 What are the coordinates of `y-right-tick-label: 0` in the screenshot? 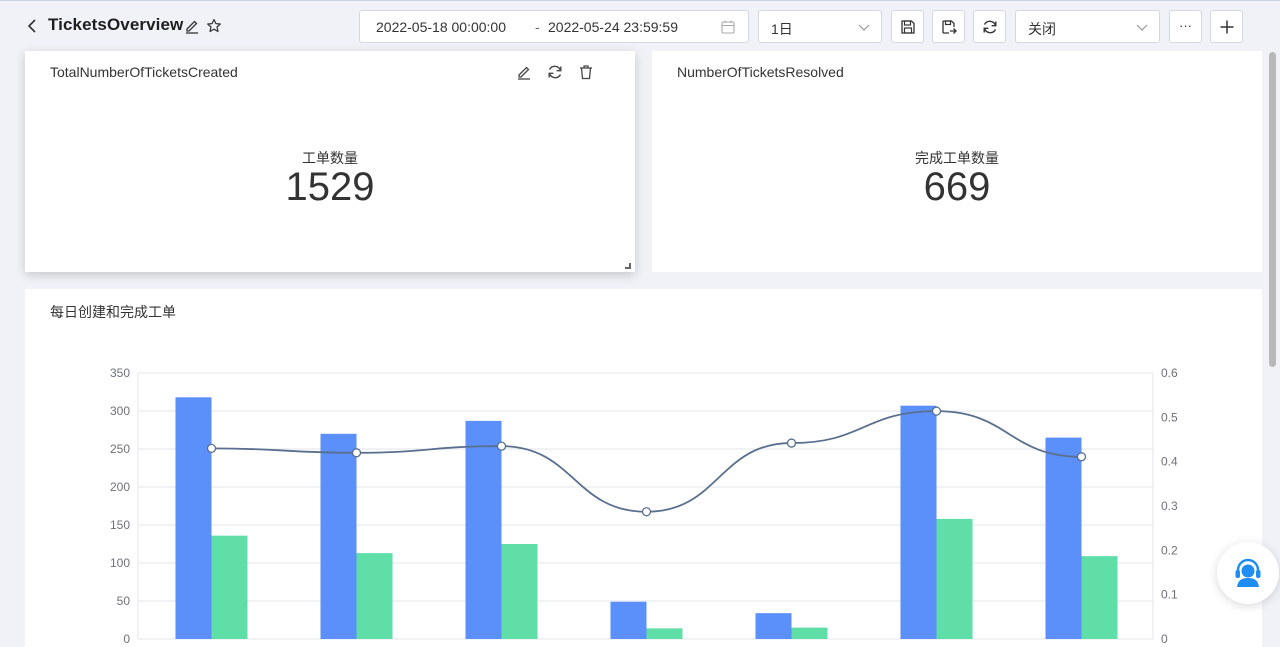 It's located at (1164, 639).